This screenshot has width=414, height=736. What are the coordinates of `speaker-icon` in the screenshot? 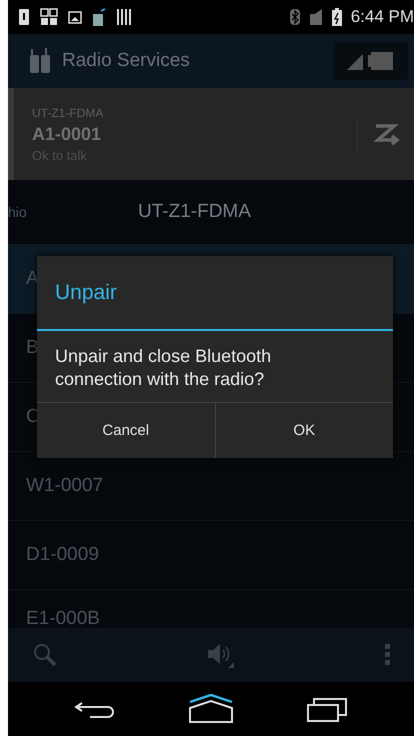 It's located at (221, 655).